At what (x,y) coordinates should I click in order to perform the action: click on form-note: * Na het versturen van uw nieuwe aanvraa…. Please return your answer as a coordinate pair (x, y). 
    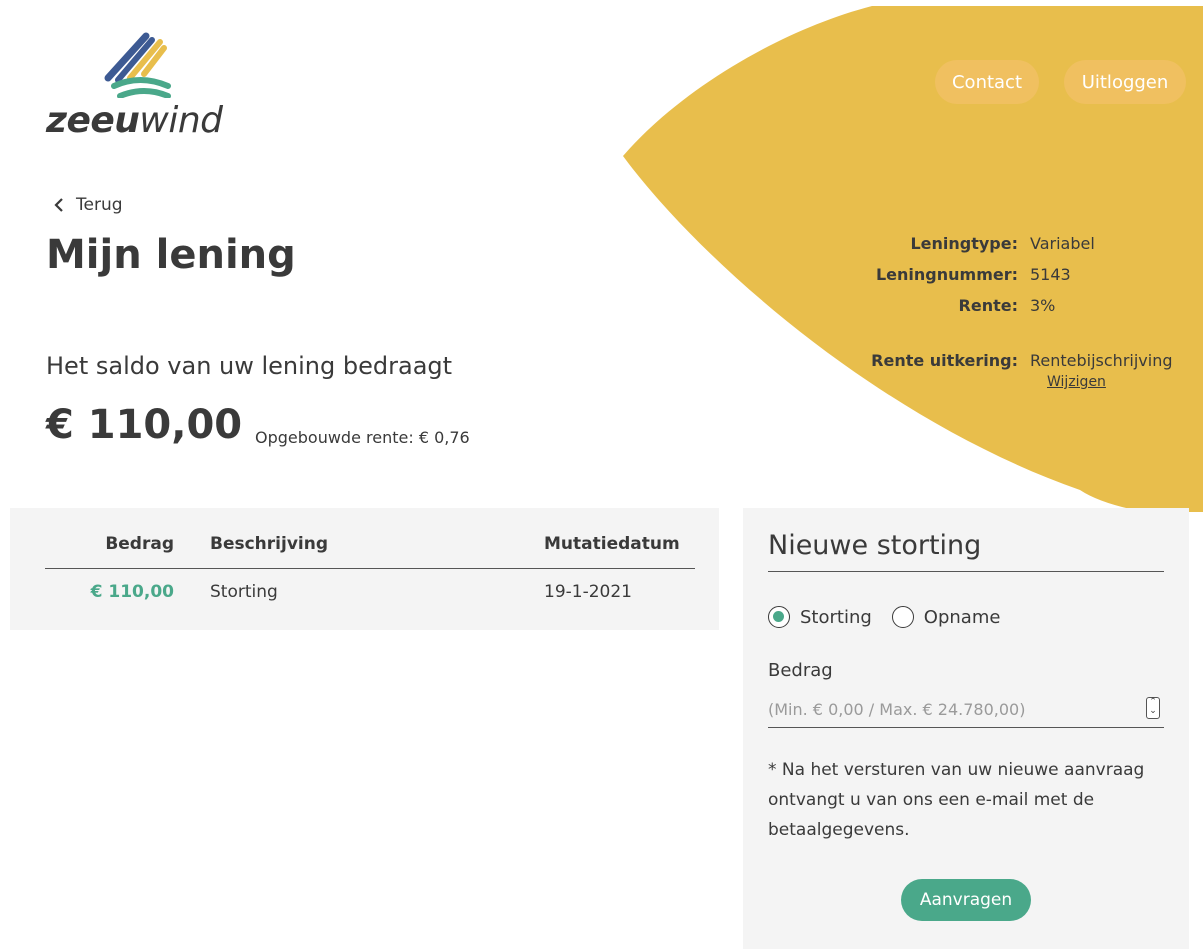
    Looking at the image, I should click on (956, 800).